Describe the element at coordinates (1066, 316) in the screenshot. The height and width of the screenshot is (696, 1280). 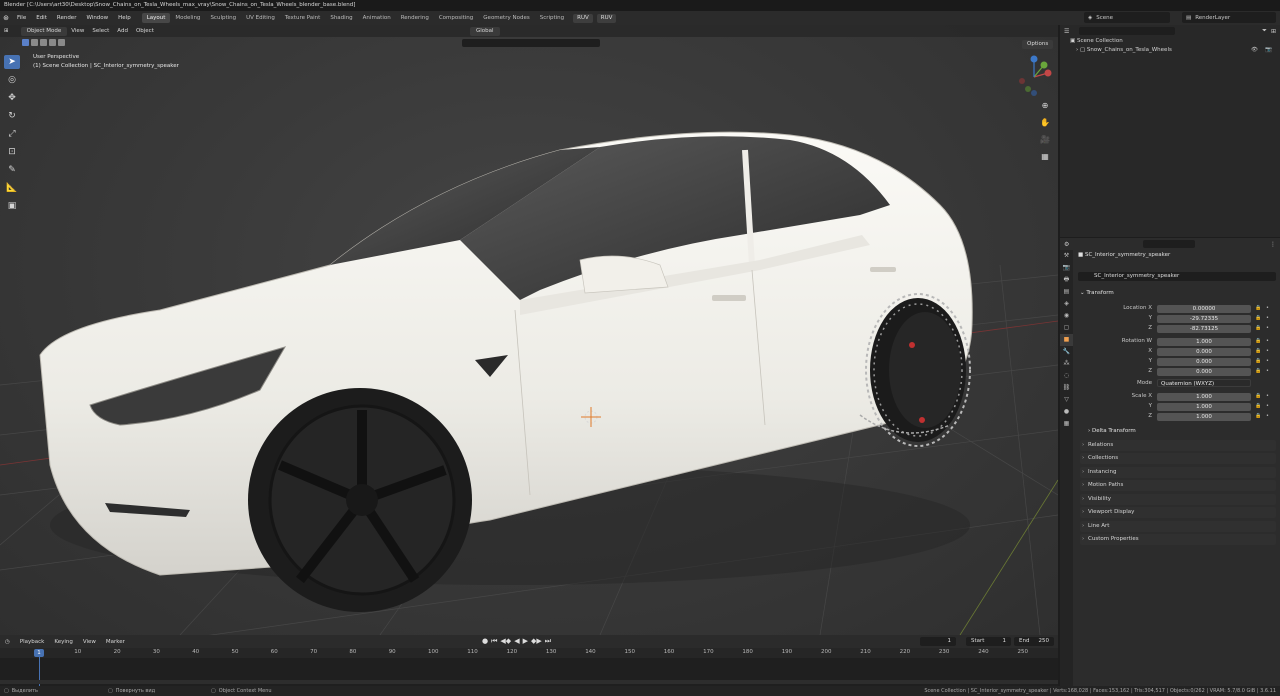
I see `world-tab-icon: ◉` at that location.